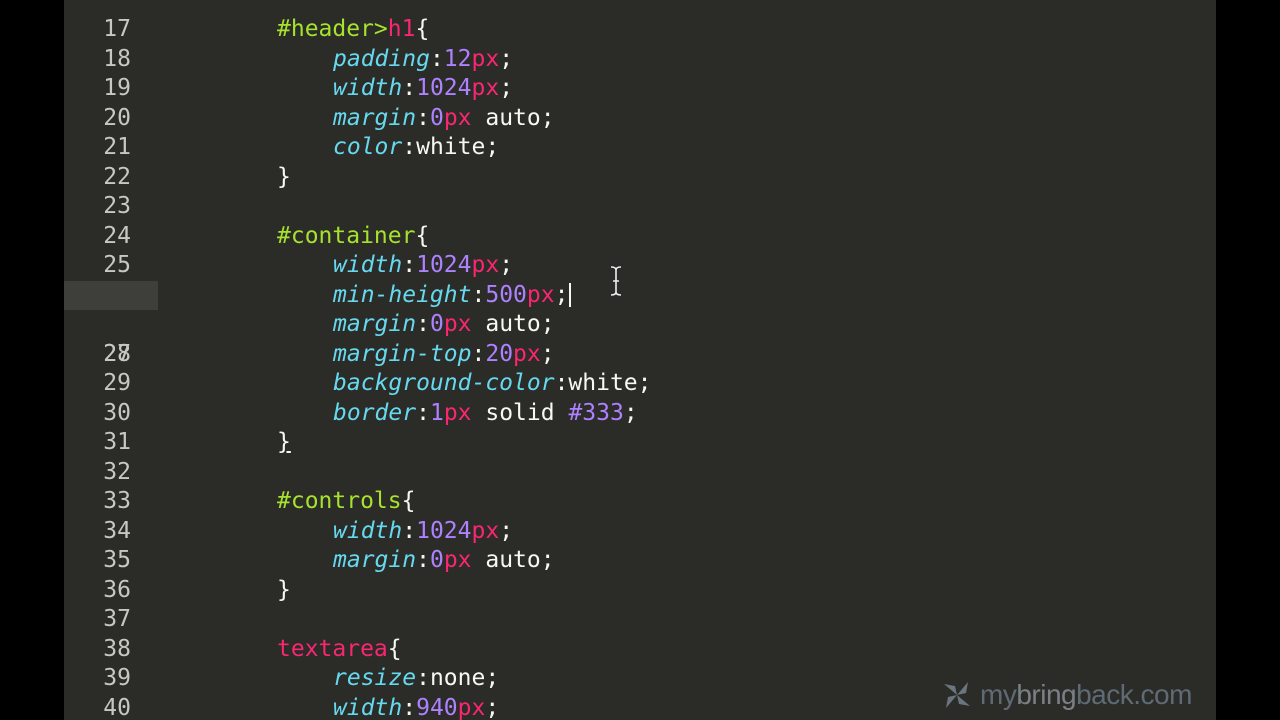  Describe the element at coordinates (520, 412) in the screenshot. I see `css-value: solid` at that location.